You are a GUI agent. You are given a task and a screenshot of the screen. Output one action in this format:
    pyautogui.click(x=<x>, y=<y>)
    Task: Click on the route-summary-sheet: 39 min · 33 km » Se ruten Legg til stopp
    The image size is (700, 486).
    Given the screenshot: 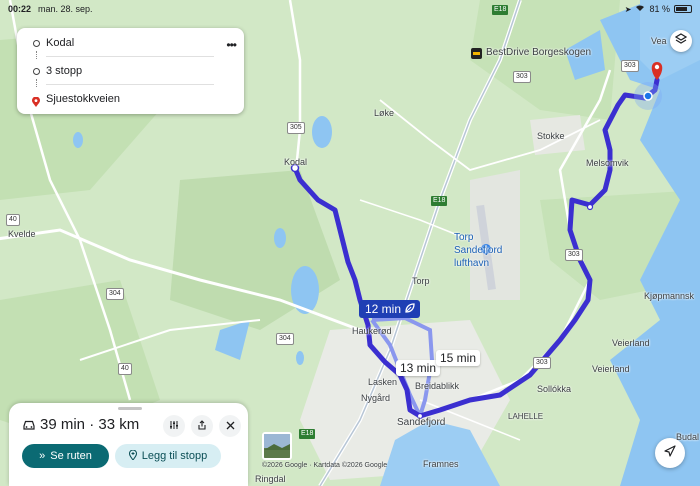 What is the action you would take?
    pyautogui.click(x=128, y=444)
    